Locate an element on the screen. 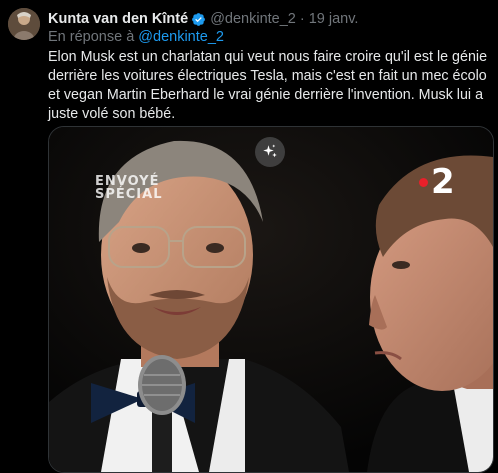  reply-prefix: En réponse à is located at coordinates (91, 37).